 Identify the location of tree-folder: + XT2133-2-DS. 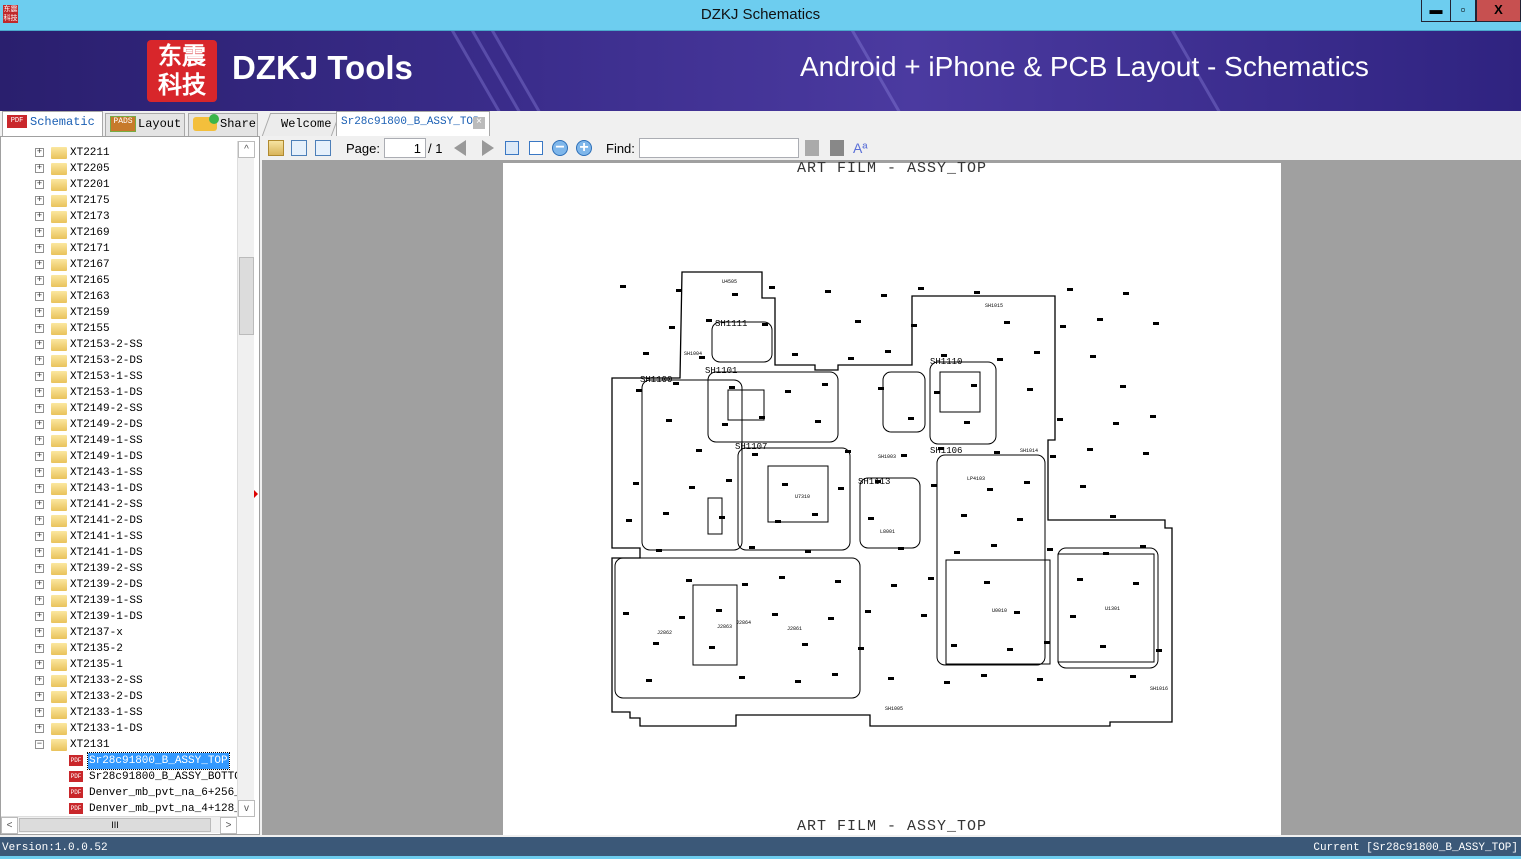
(119, 697).